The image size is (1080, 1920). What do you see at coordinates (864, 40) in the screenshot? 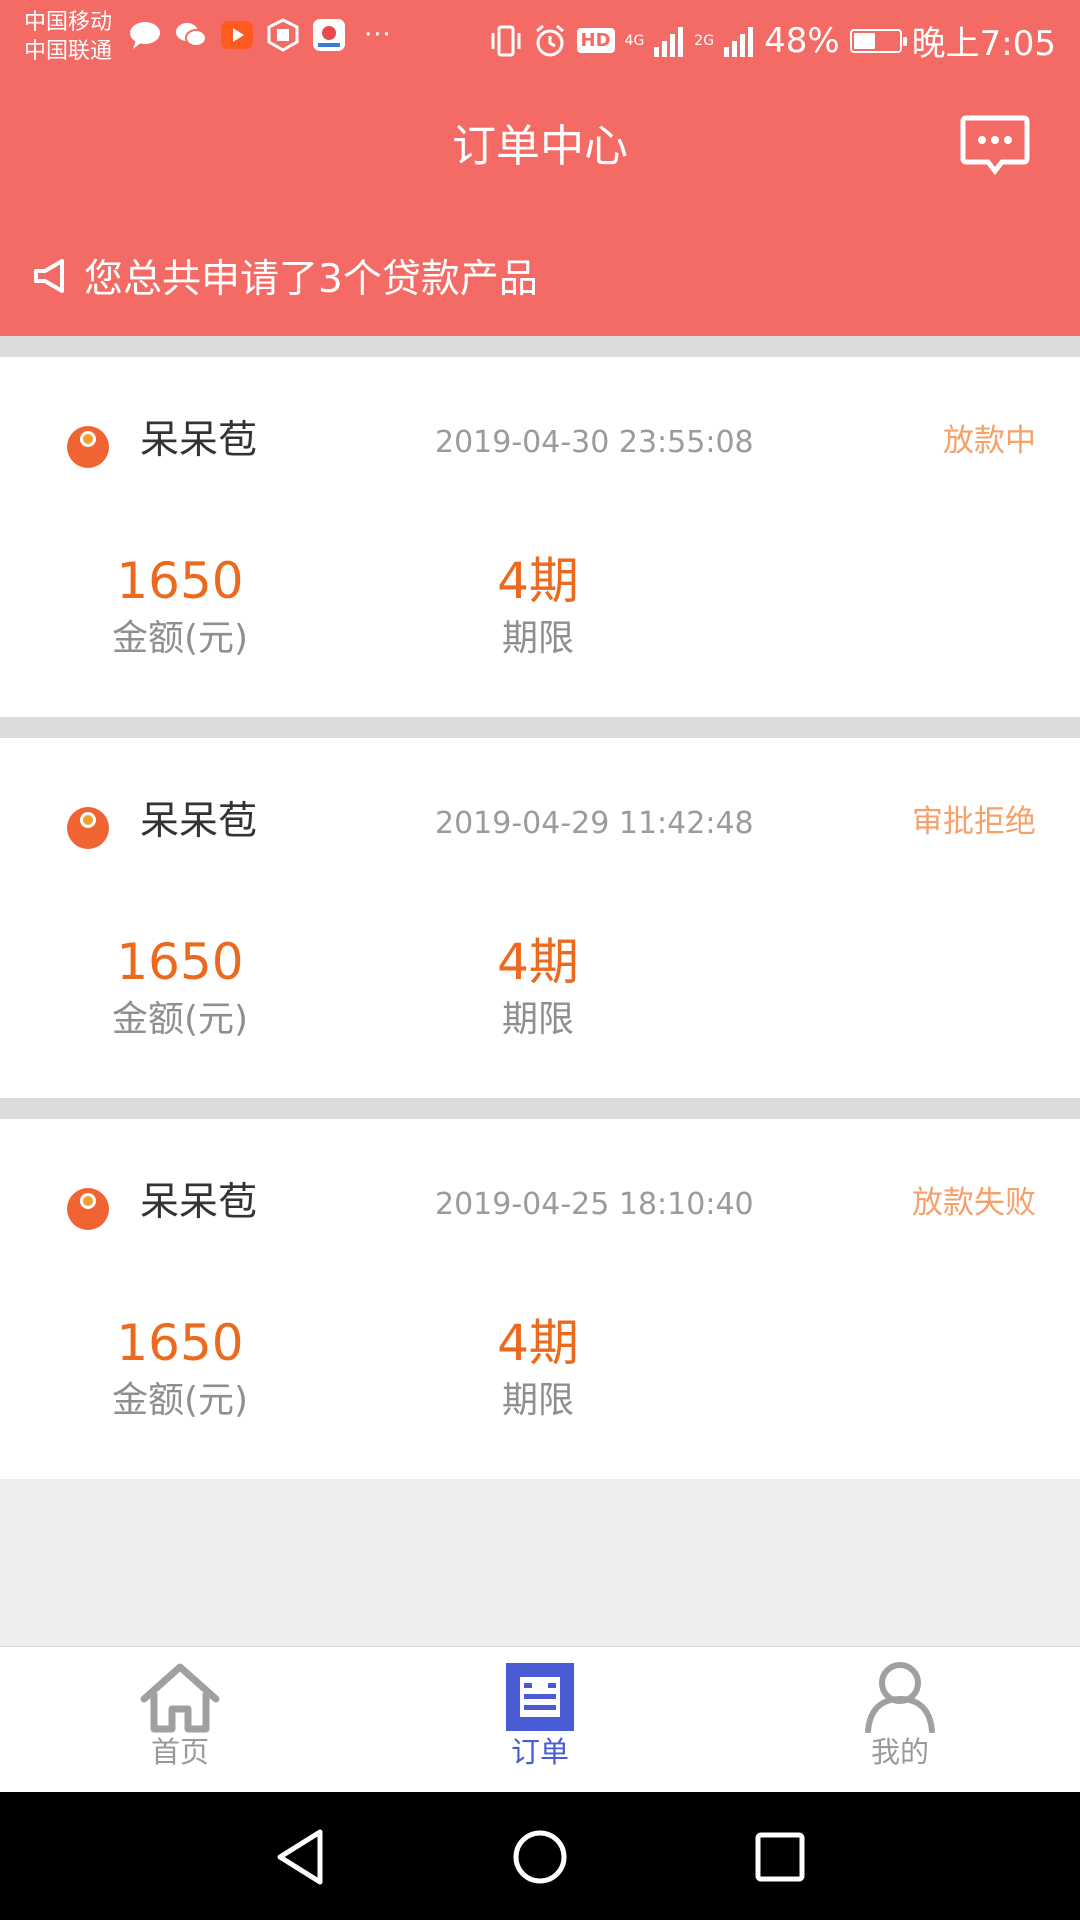
I see `battery-level` at bounding box center [864, 40].